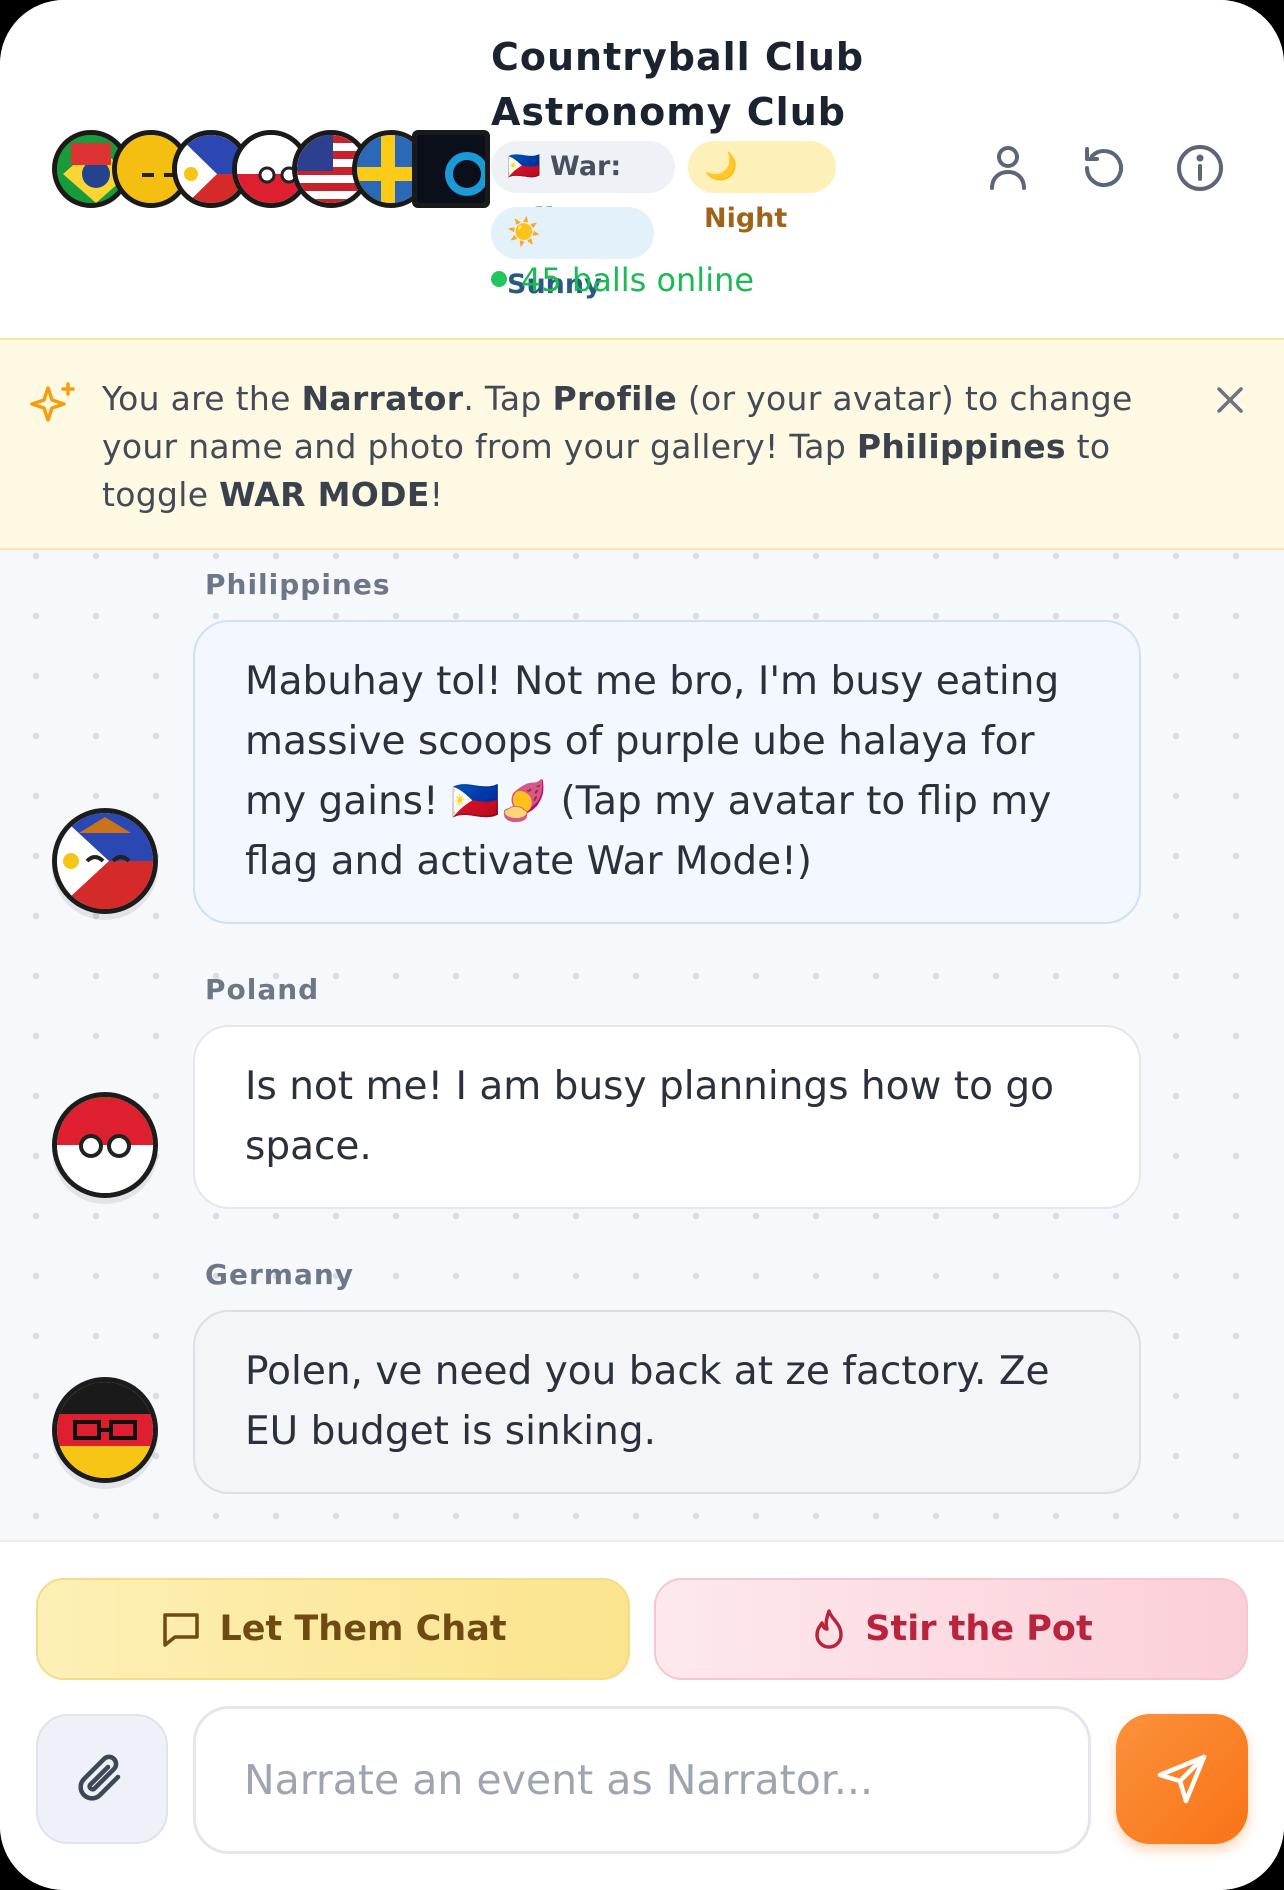  Describe the element at coordinates (615, 398) in the screenshot. I see `tip-profile: Profile` at that location.